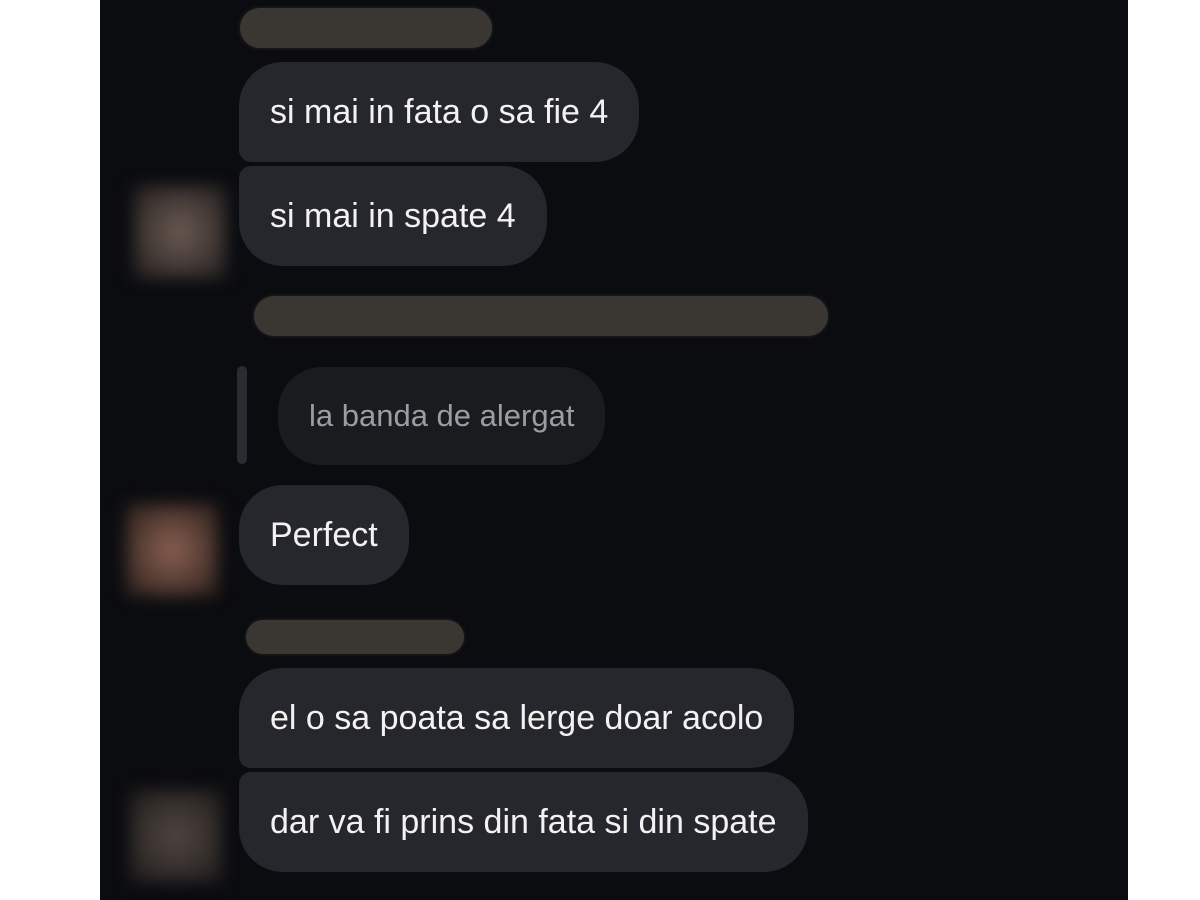  Describe the element at coordinates (324, 535) in the screenshot. I see `message-bubble: Perfect` at that location.